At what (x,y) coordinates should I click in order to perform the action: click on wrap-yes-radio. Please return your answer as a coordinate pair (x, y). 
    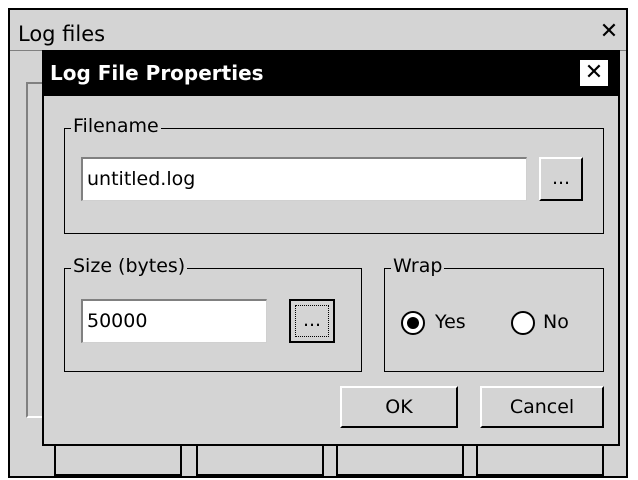
    Looking at the image, I should click on (413, 323).